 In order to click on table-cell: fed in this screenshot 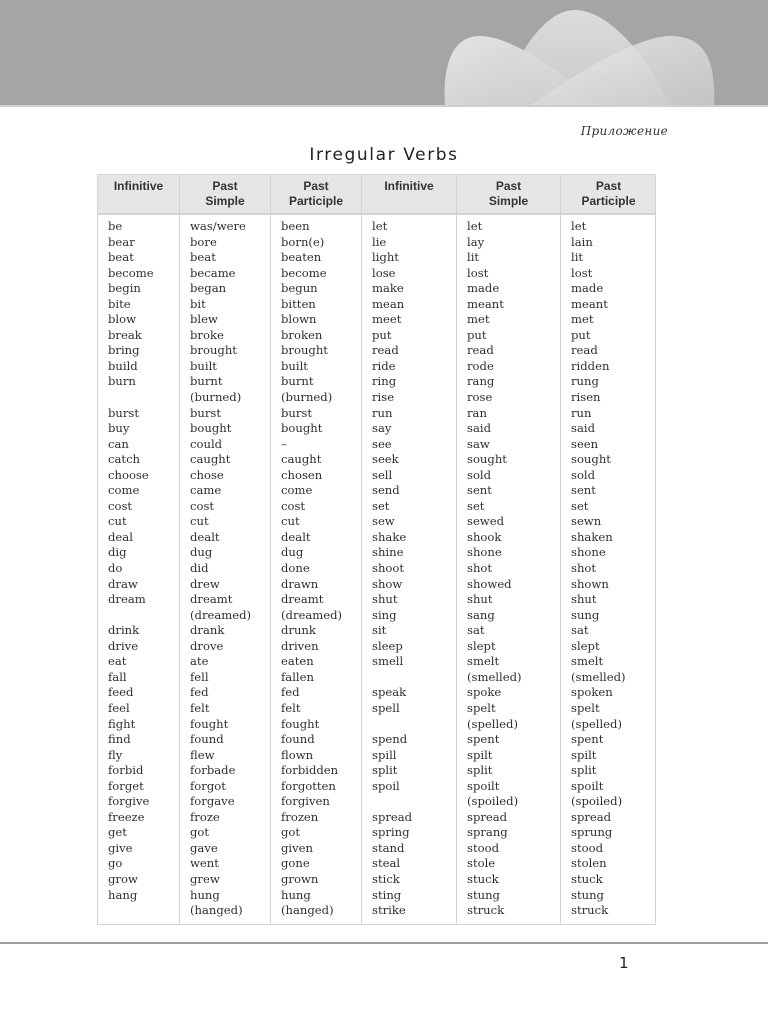, I will do `click(290, 692)`.